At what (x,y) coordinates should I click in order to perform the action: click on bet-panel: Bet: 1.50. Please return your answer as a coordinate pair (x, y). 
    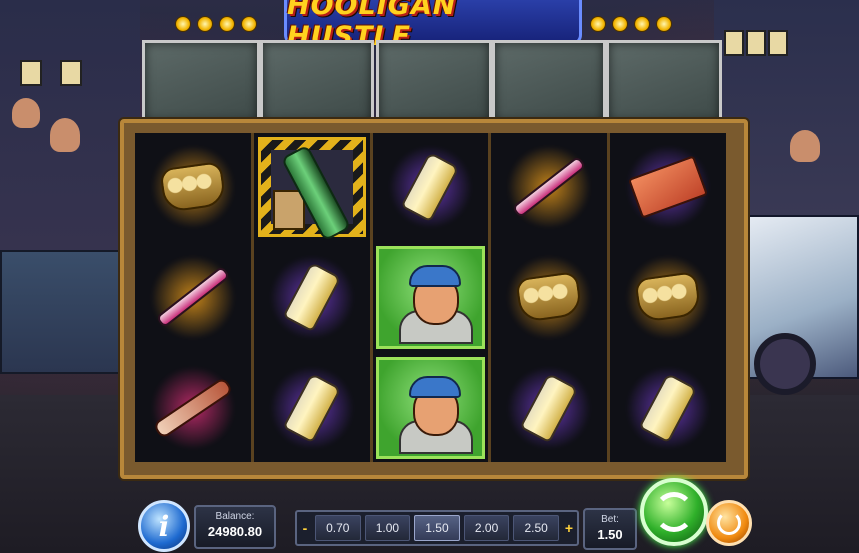
    Looking at the image, I should click on (610, 529).